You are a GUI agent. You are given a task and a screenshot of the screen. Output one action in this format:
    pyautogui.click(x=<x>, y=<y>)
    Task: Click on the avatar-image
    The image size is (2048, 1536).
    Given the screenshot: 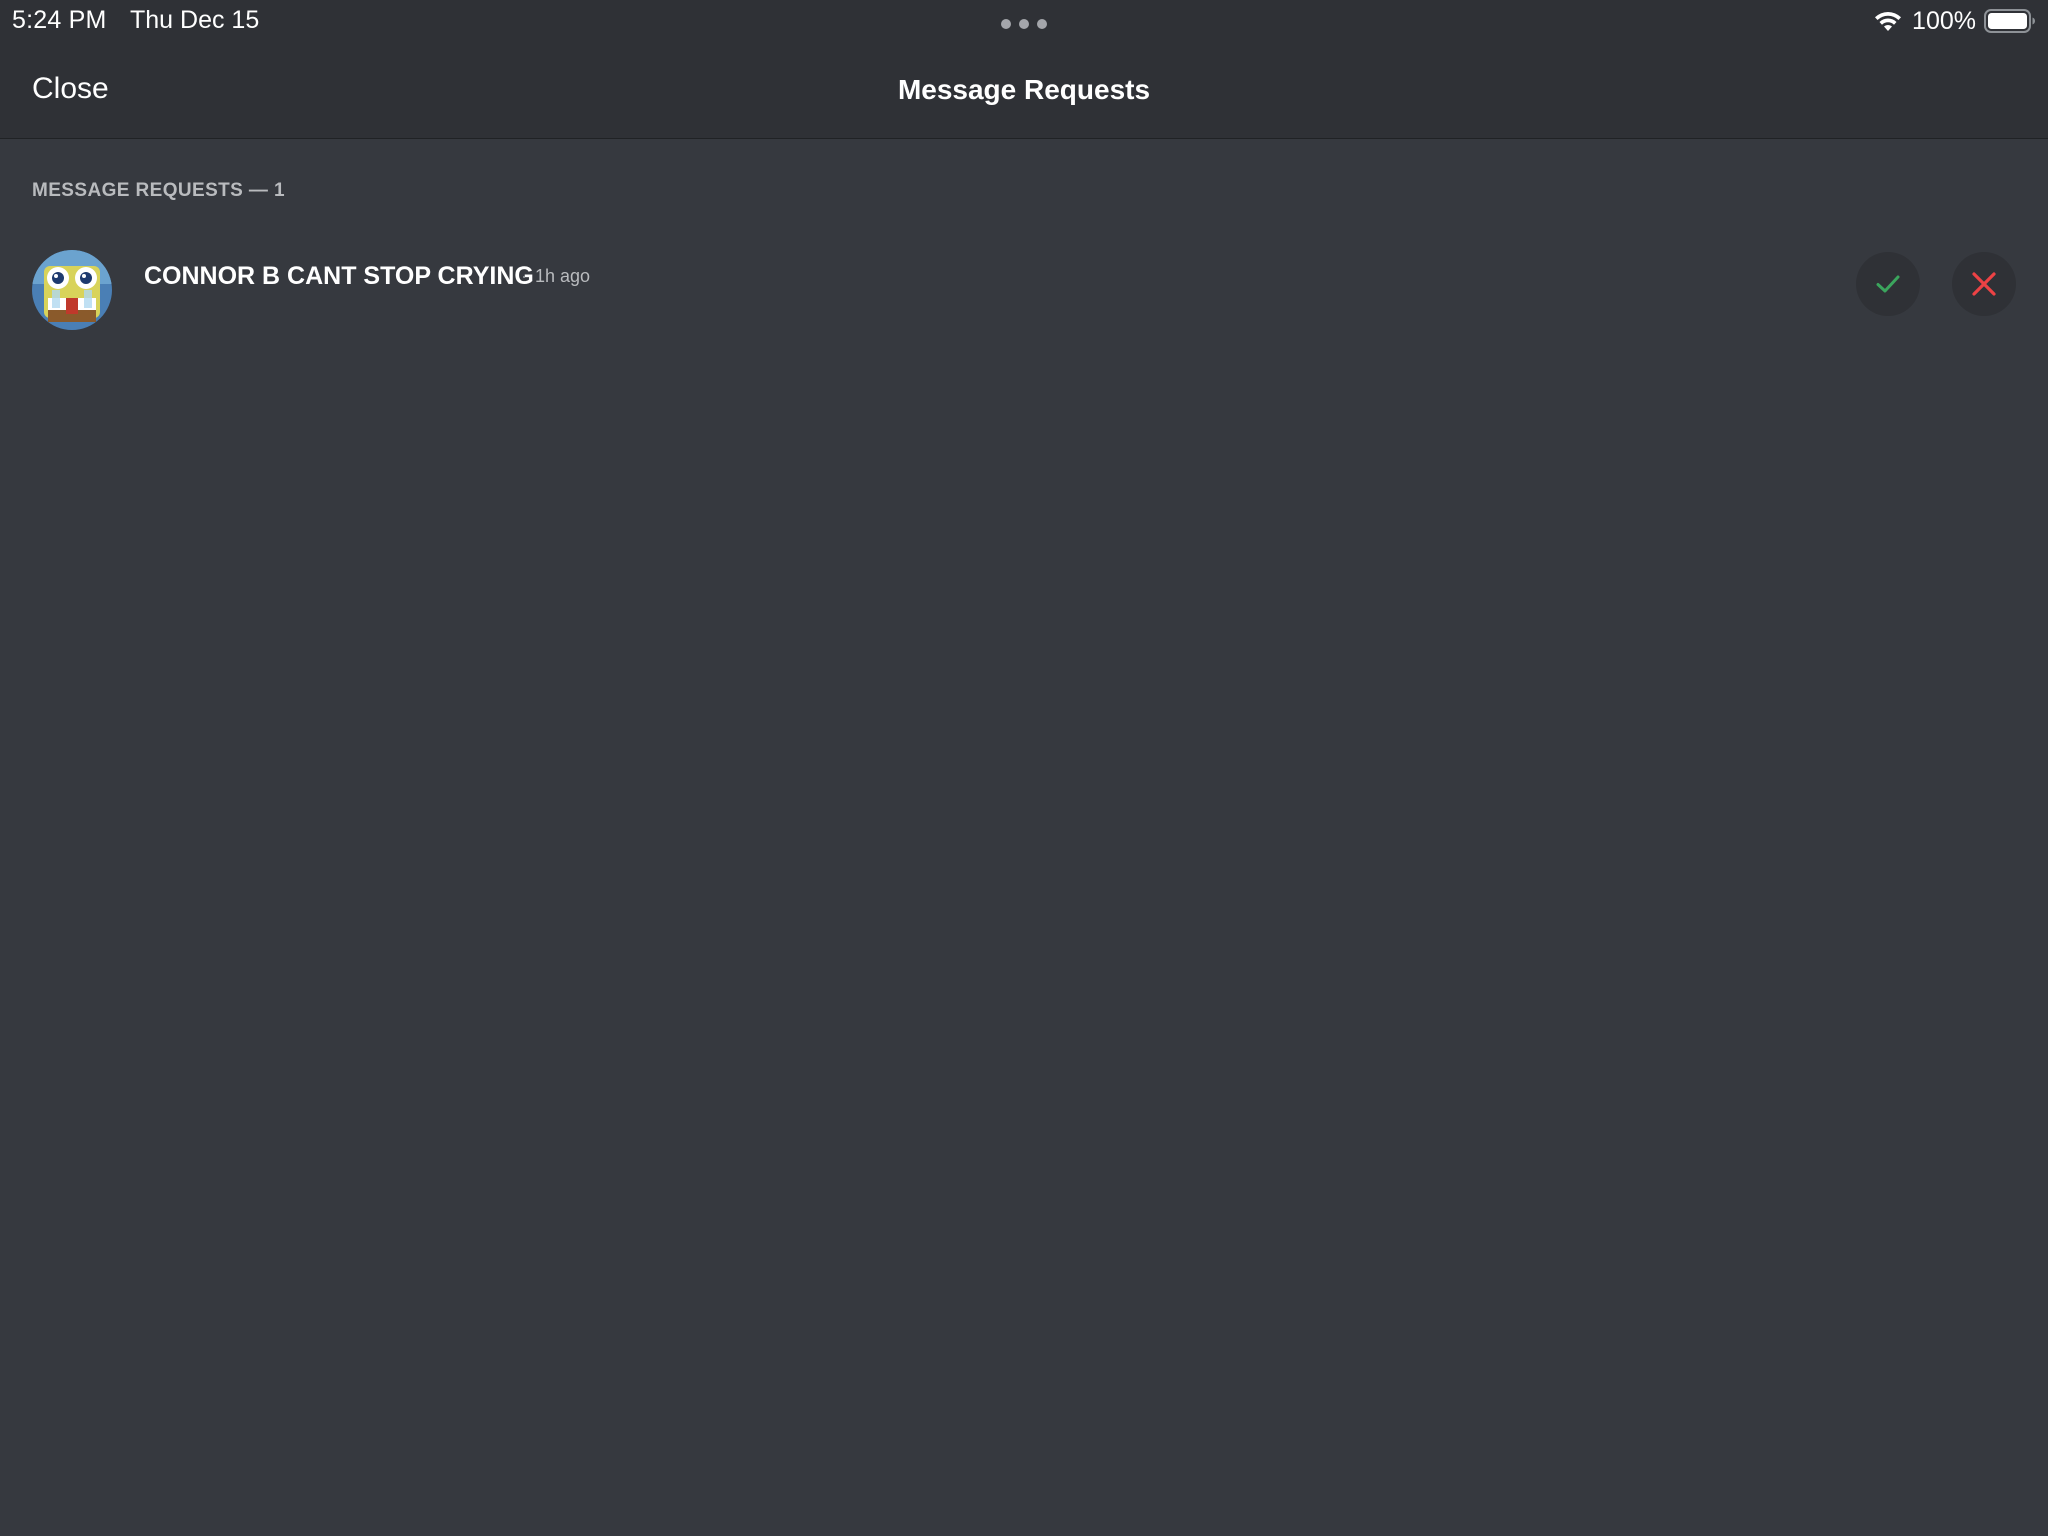 What is the action you would take?
    pyautogui.click(x=72, y=290)
    